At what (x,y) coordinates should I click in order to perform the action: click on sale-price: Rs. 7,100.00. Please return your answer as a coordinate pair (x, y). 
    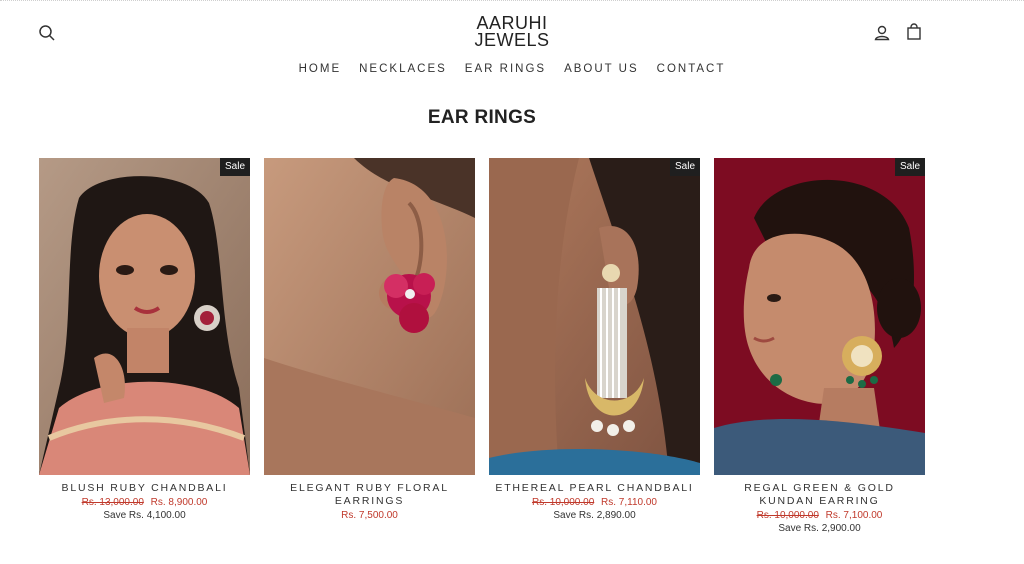
    Looking at the image, I should click on (854, 515).